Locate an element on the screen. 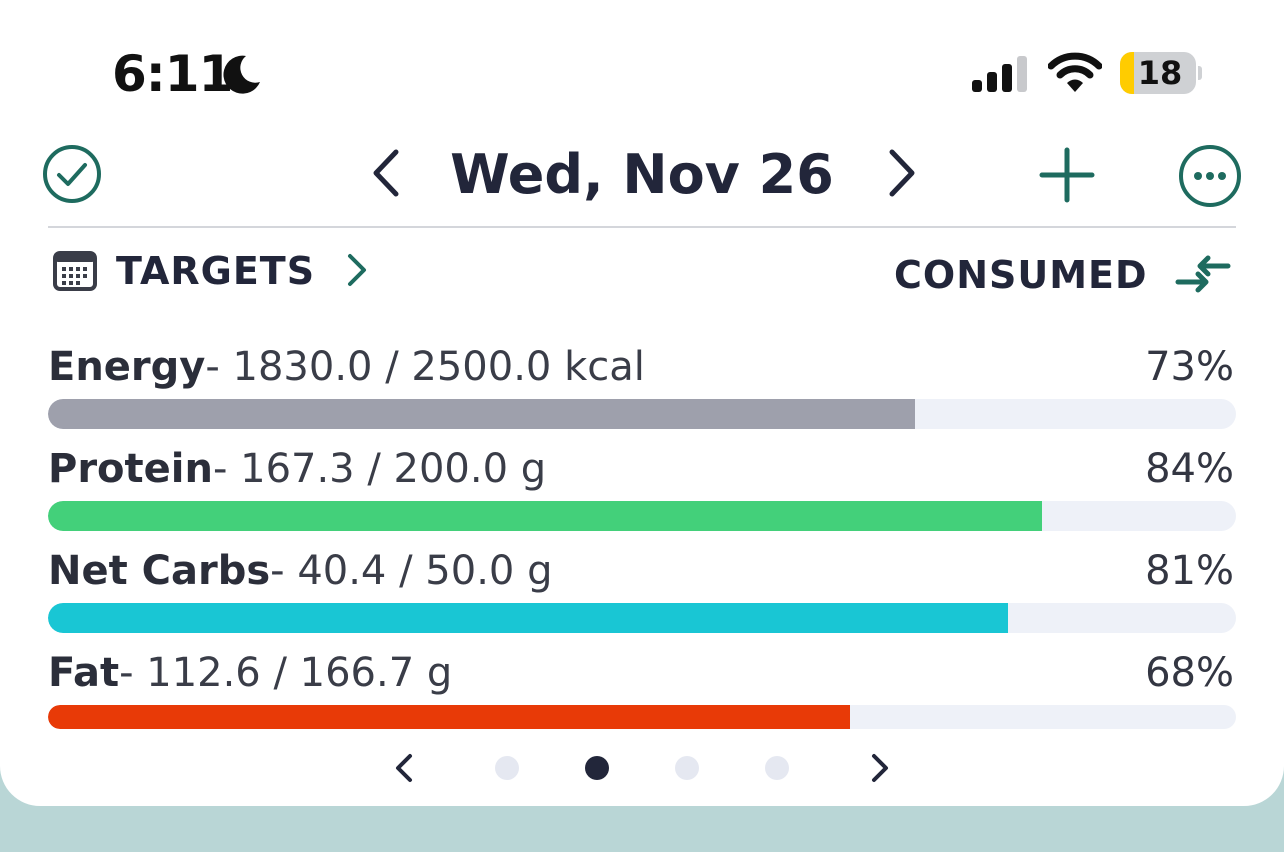 This screenshot has width=1284, height=852. nutrient-amounts: - 1830.0 / 2500.0 kcal is located at coordinates (425, 367).